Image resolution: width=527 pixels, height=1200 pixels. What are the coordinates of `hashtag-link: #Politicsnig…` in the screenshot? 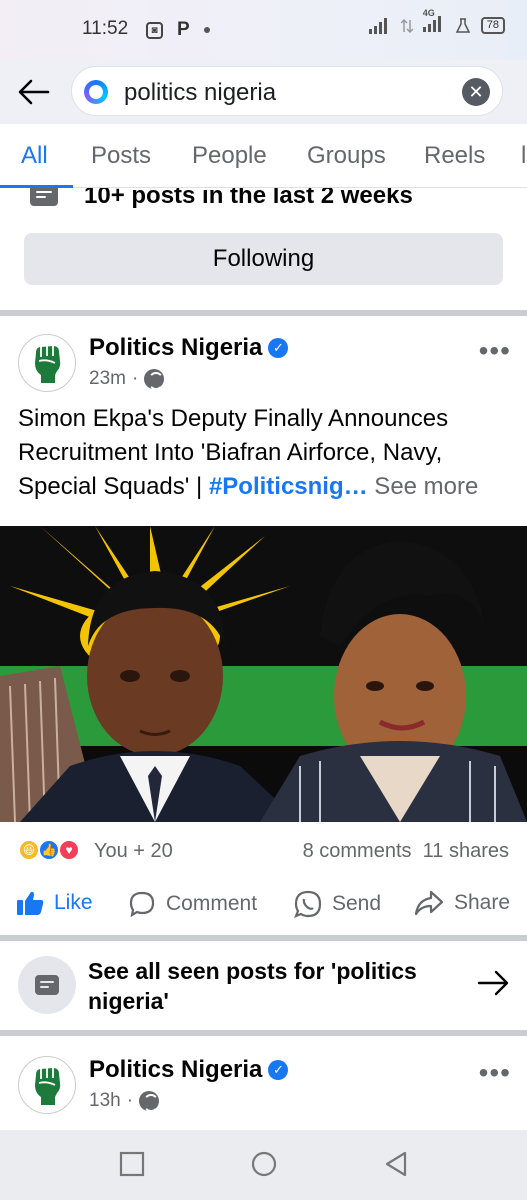 It's located at (288, 486).